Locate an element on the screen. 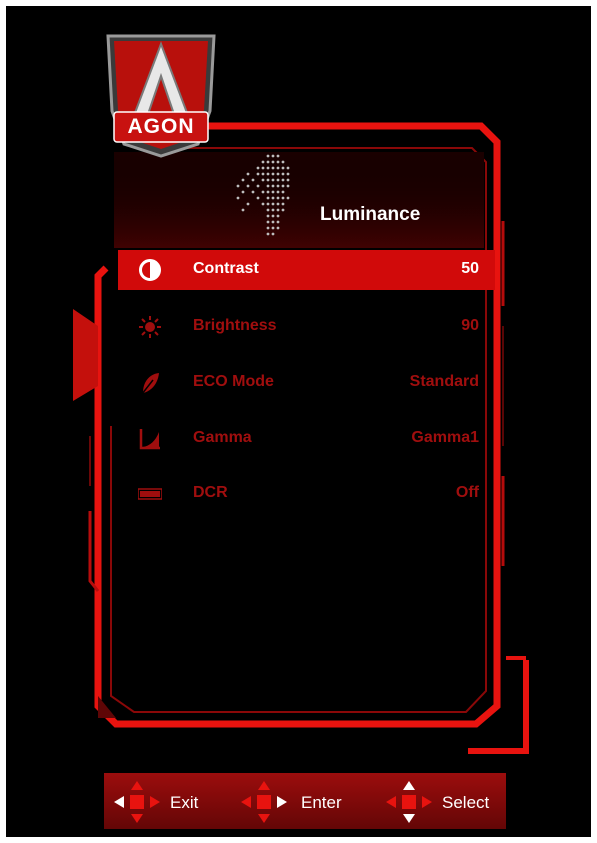 The width and height of the screenshot is (597, 843). menu-item-contrast: Contrast 50 is located at coordinates (306, 270).